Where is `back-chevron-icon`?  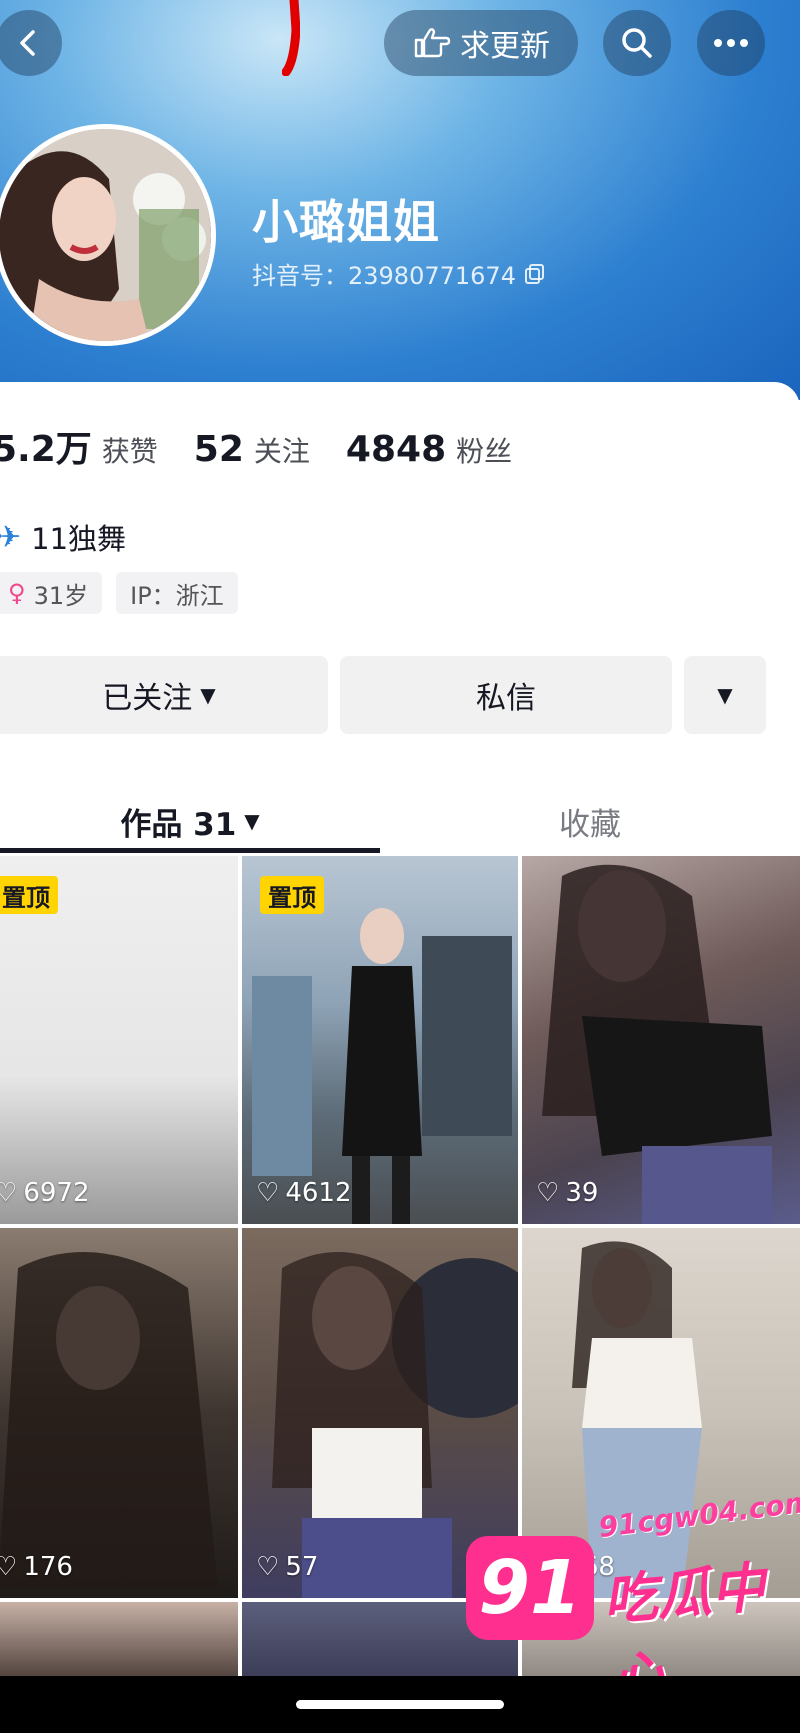
back-chevron-icon is located at coordinates (27, 43).